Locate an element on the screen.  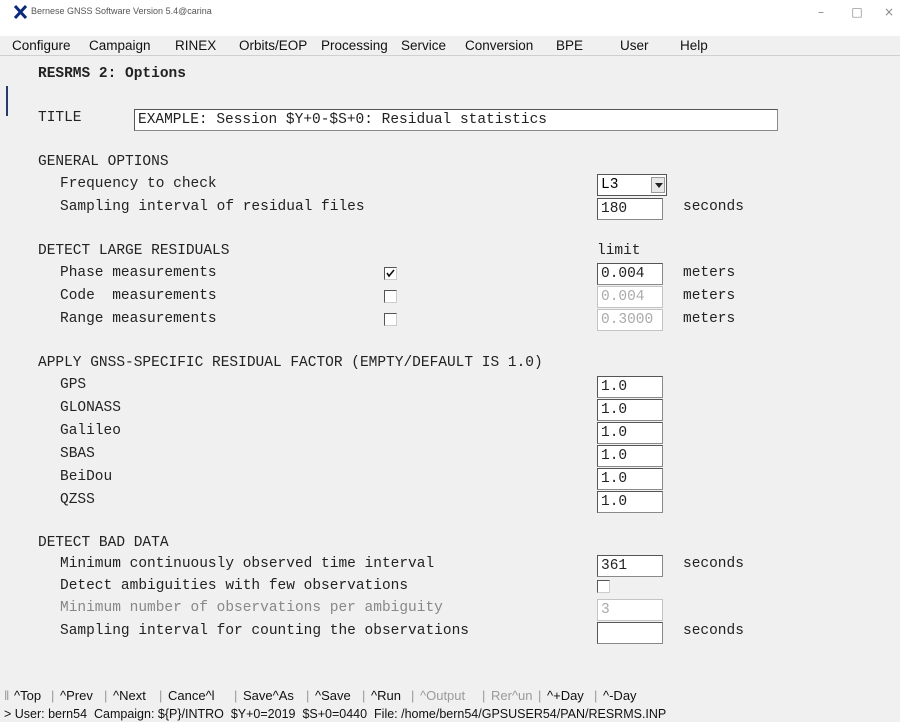
menu-campaign: Campaign is located at coordinates (120, 45).